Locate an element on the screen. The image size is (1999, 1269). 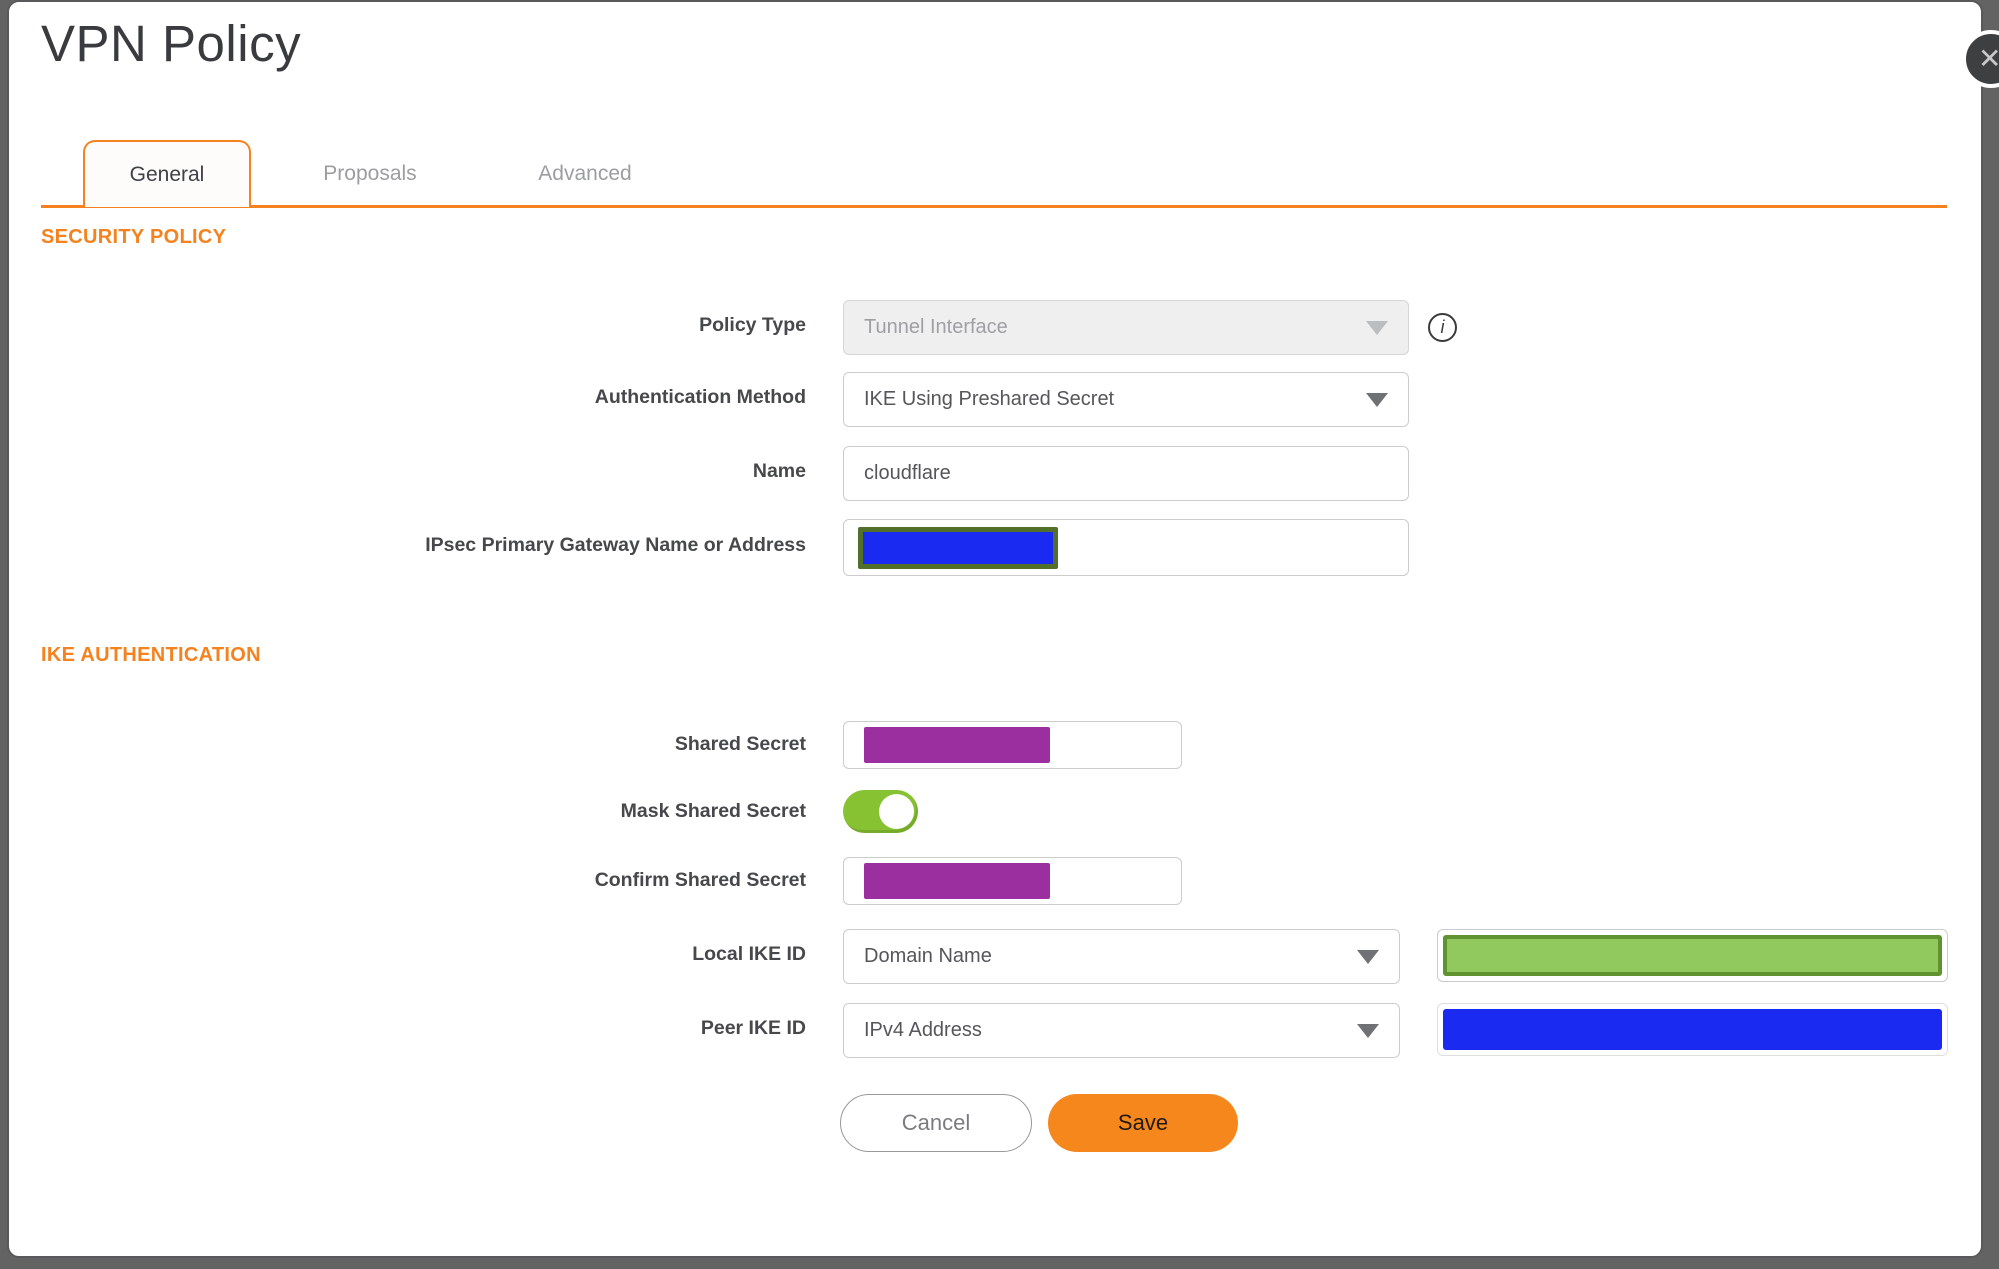
tab-general-label: General is located at coordinates (167, 174).